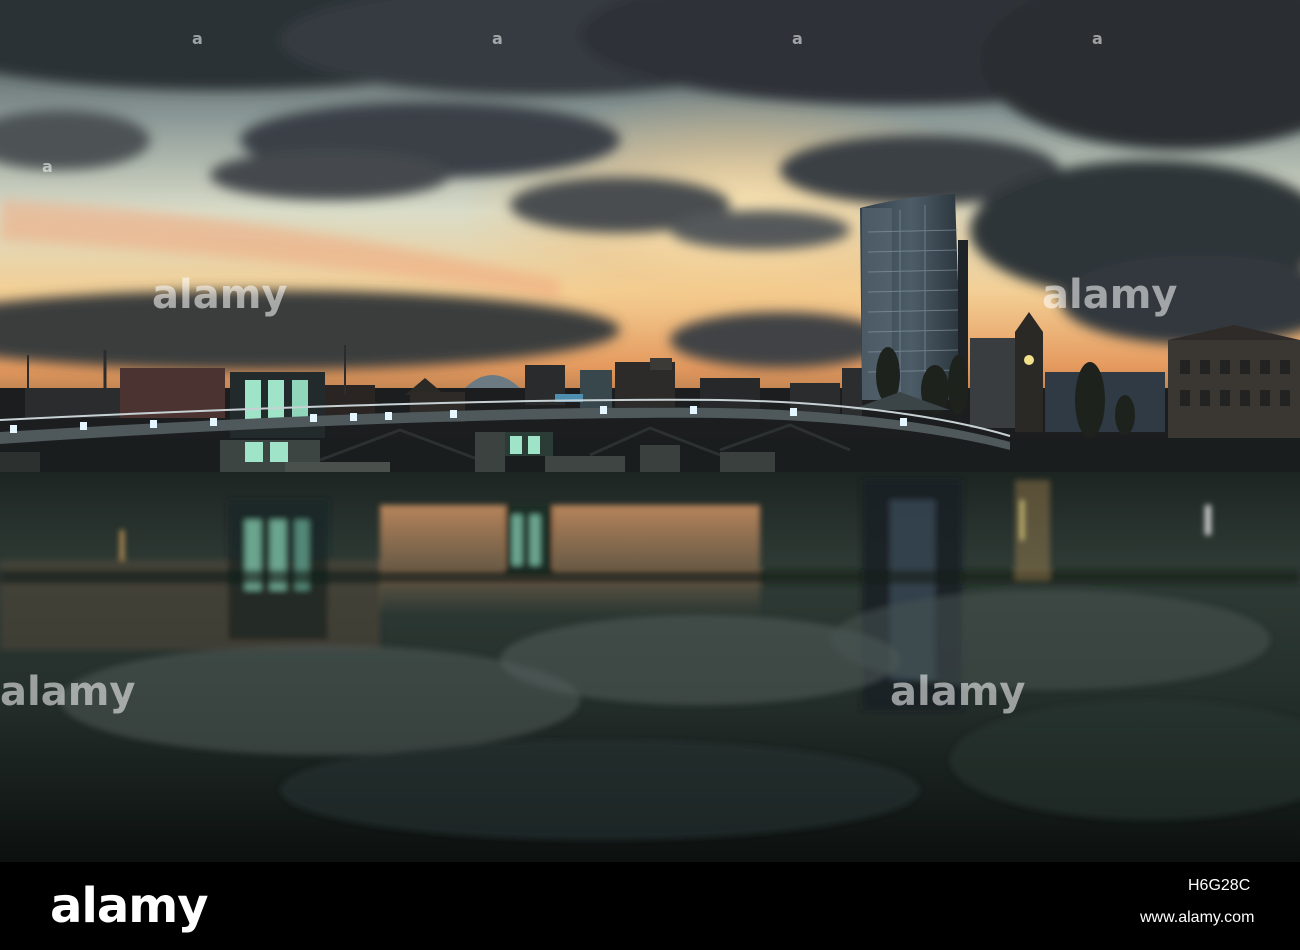 The width and height of the screenshot is (1300, 950). I want to click on alamy-logo: alamy, so click(129, 906).